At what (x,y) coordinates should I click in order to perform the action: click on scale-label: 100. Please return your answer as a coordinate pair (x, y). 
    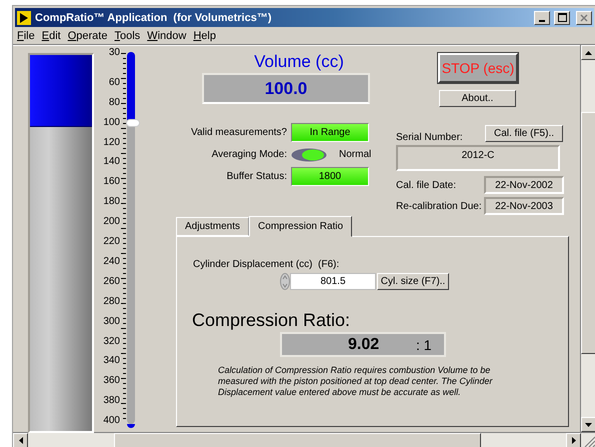
    Looking at the image, I should click on (111, 123).